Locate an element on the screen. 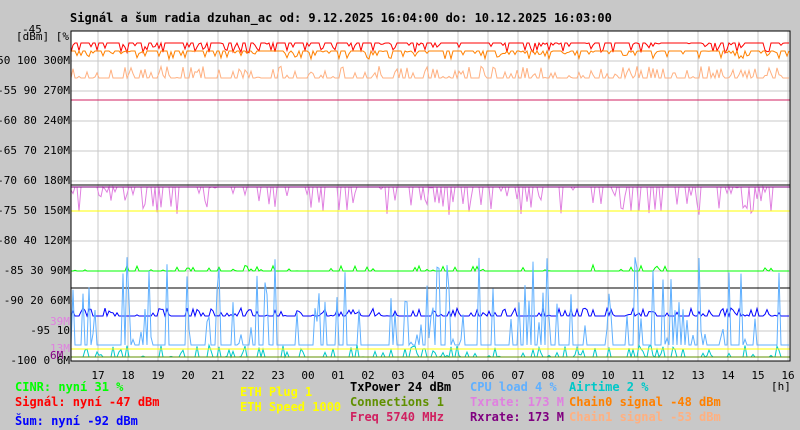  legend-signal: Signál: nyní -47 dBm is located at coordinates (87, 402).